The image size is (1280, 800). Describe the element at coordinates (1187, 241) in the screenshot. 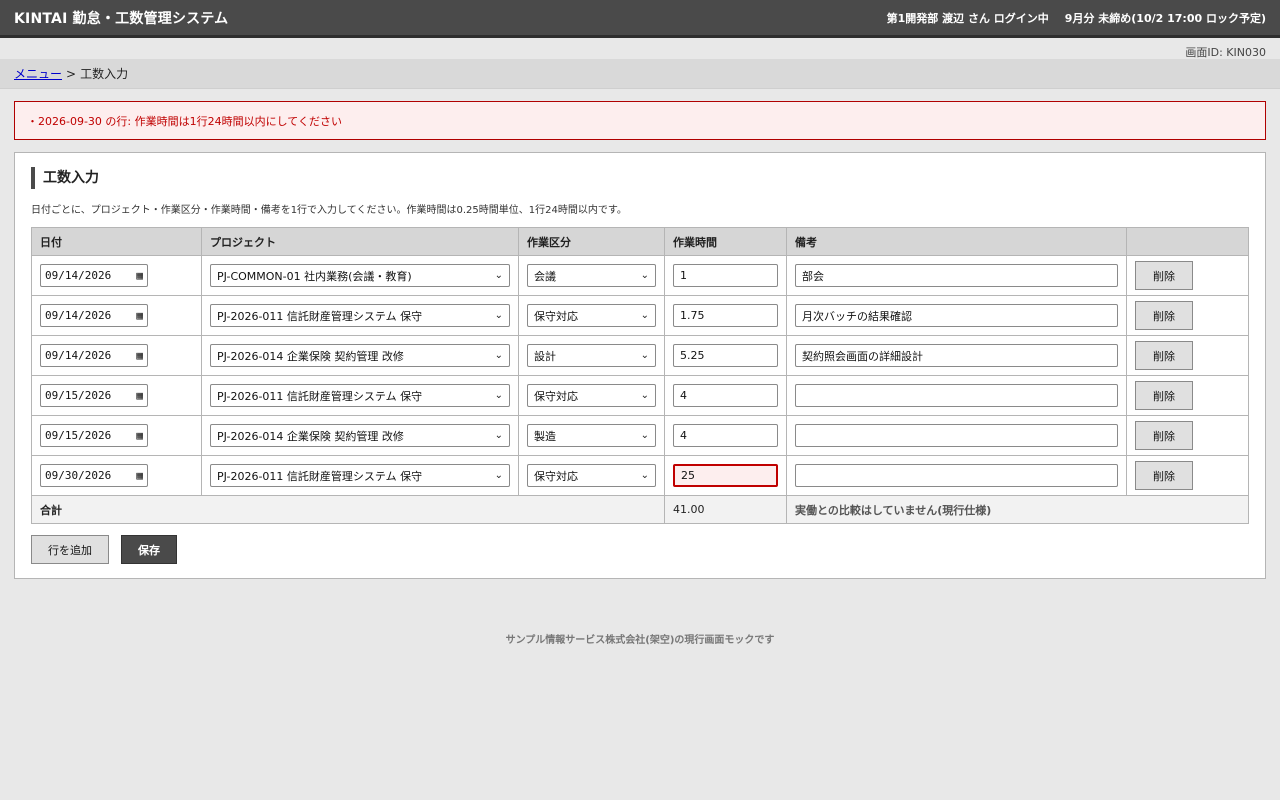

I see `col-header-actions` at that location.